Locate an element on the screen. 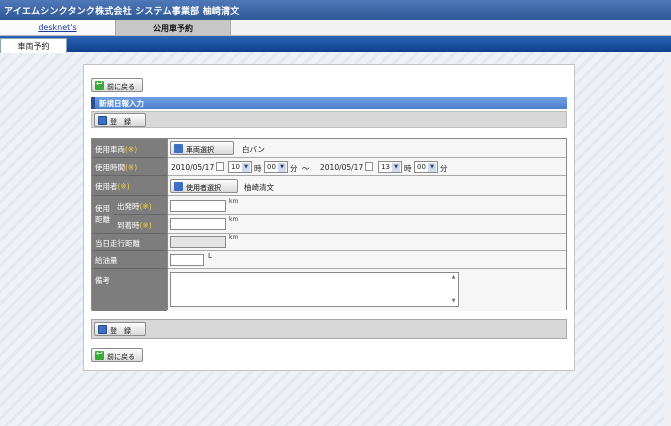  register-bar-top: 登 録 is located at coordinates (329, 119).